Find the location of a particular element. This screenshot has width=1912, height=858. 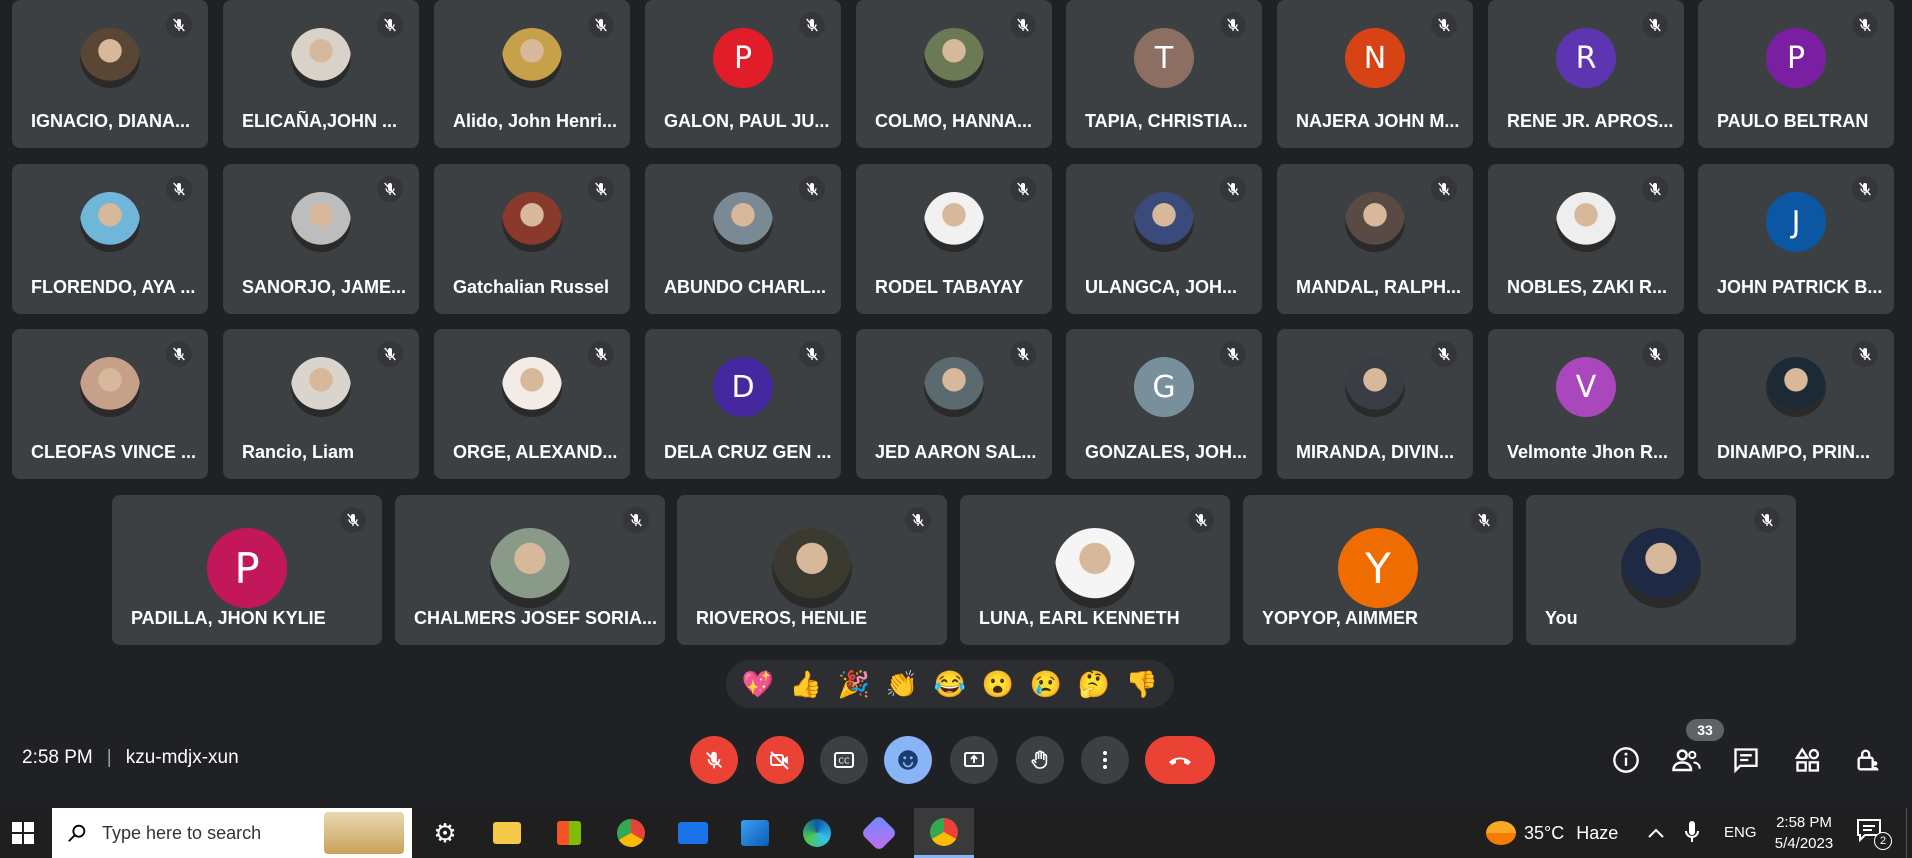

participant-name: RODEL TABAYAY is located at coordinates (949, 287).